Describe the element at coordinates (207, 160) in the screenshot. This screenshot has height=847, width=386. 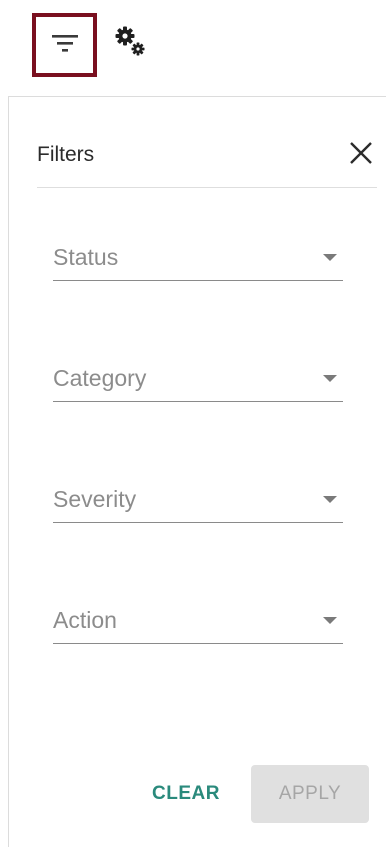
I see `filters-panel-header: Filters` at that location.